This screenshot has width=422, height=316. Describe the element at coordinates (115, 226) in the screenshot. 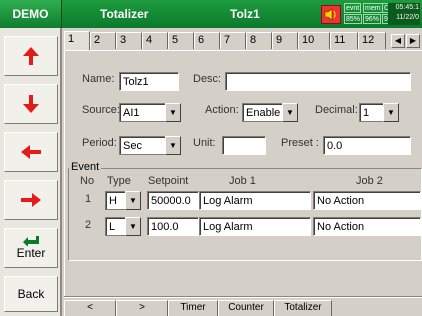

I see `row-2-type-value: L` at that location.